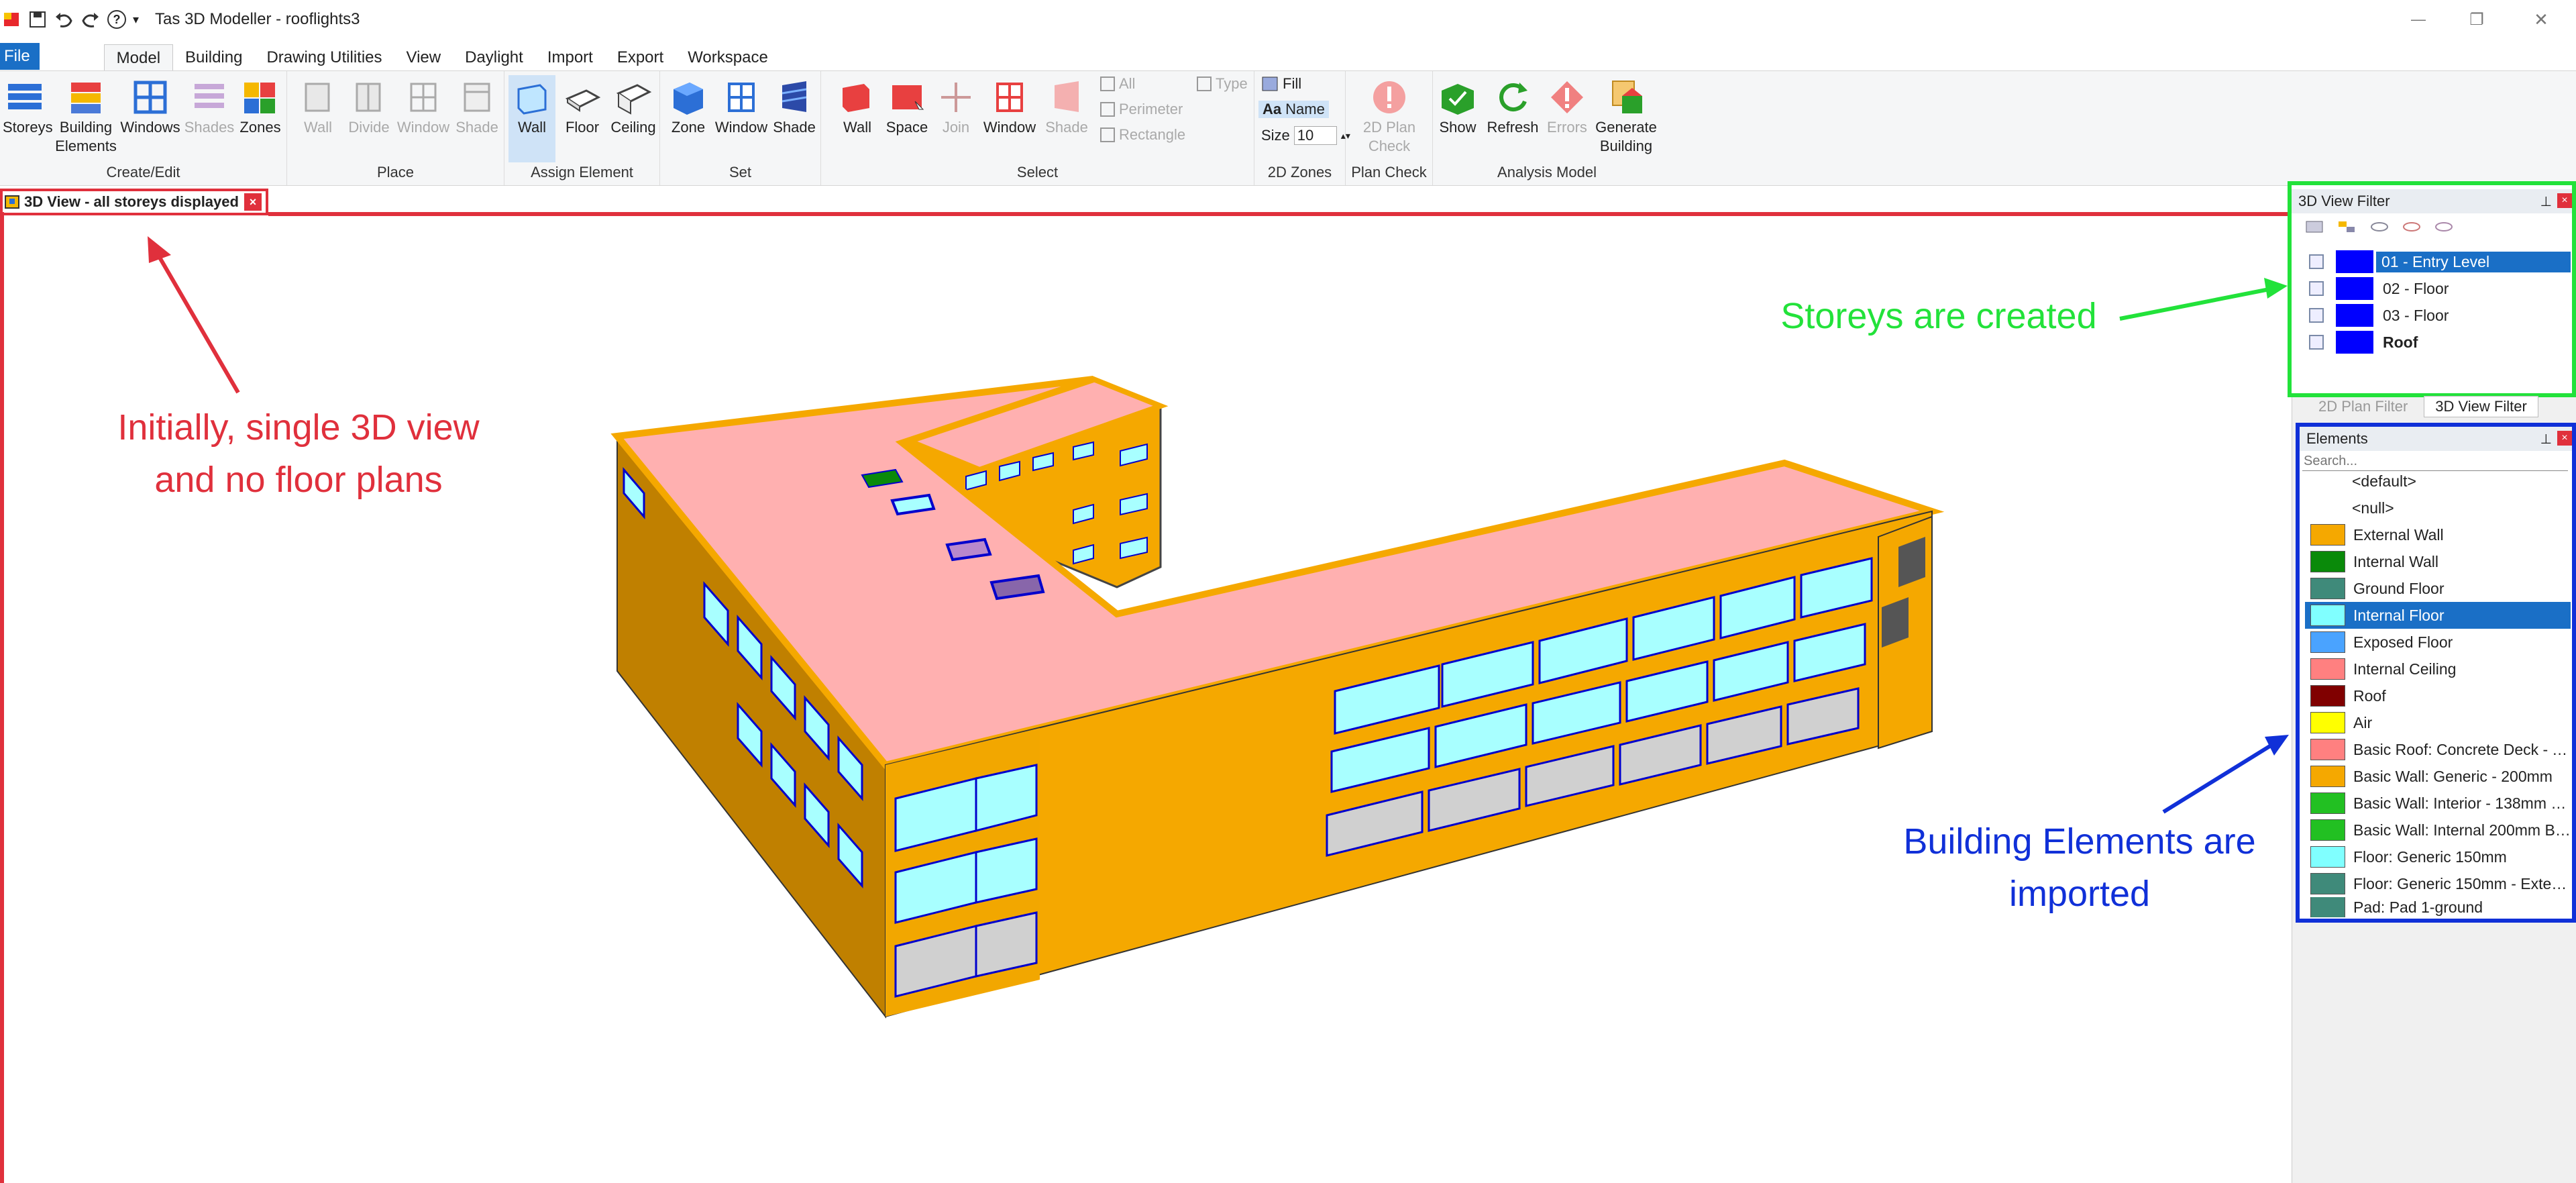 This screenshot has height=1183, width=2576. What do you see at coordinates (86, 115) in the screenshot?
I see `building-elements-button: Building Elements` at bounding box center [86, 115].